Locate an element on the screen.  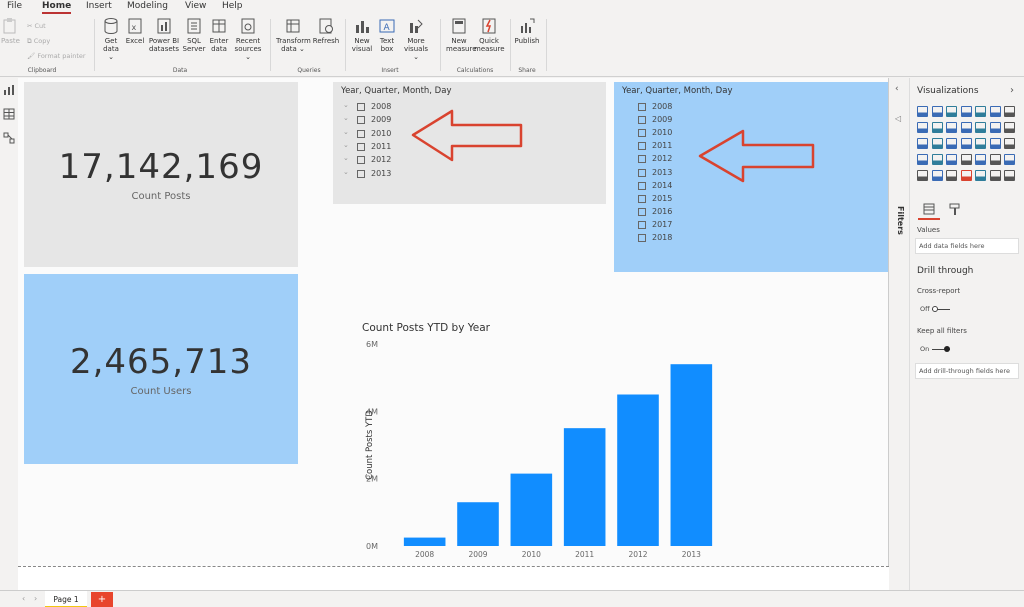
gauge-icon is located at coordinates (922, 159).